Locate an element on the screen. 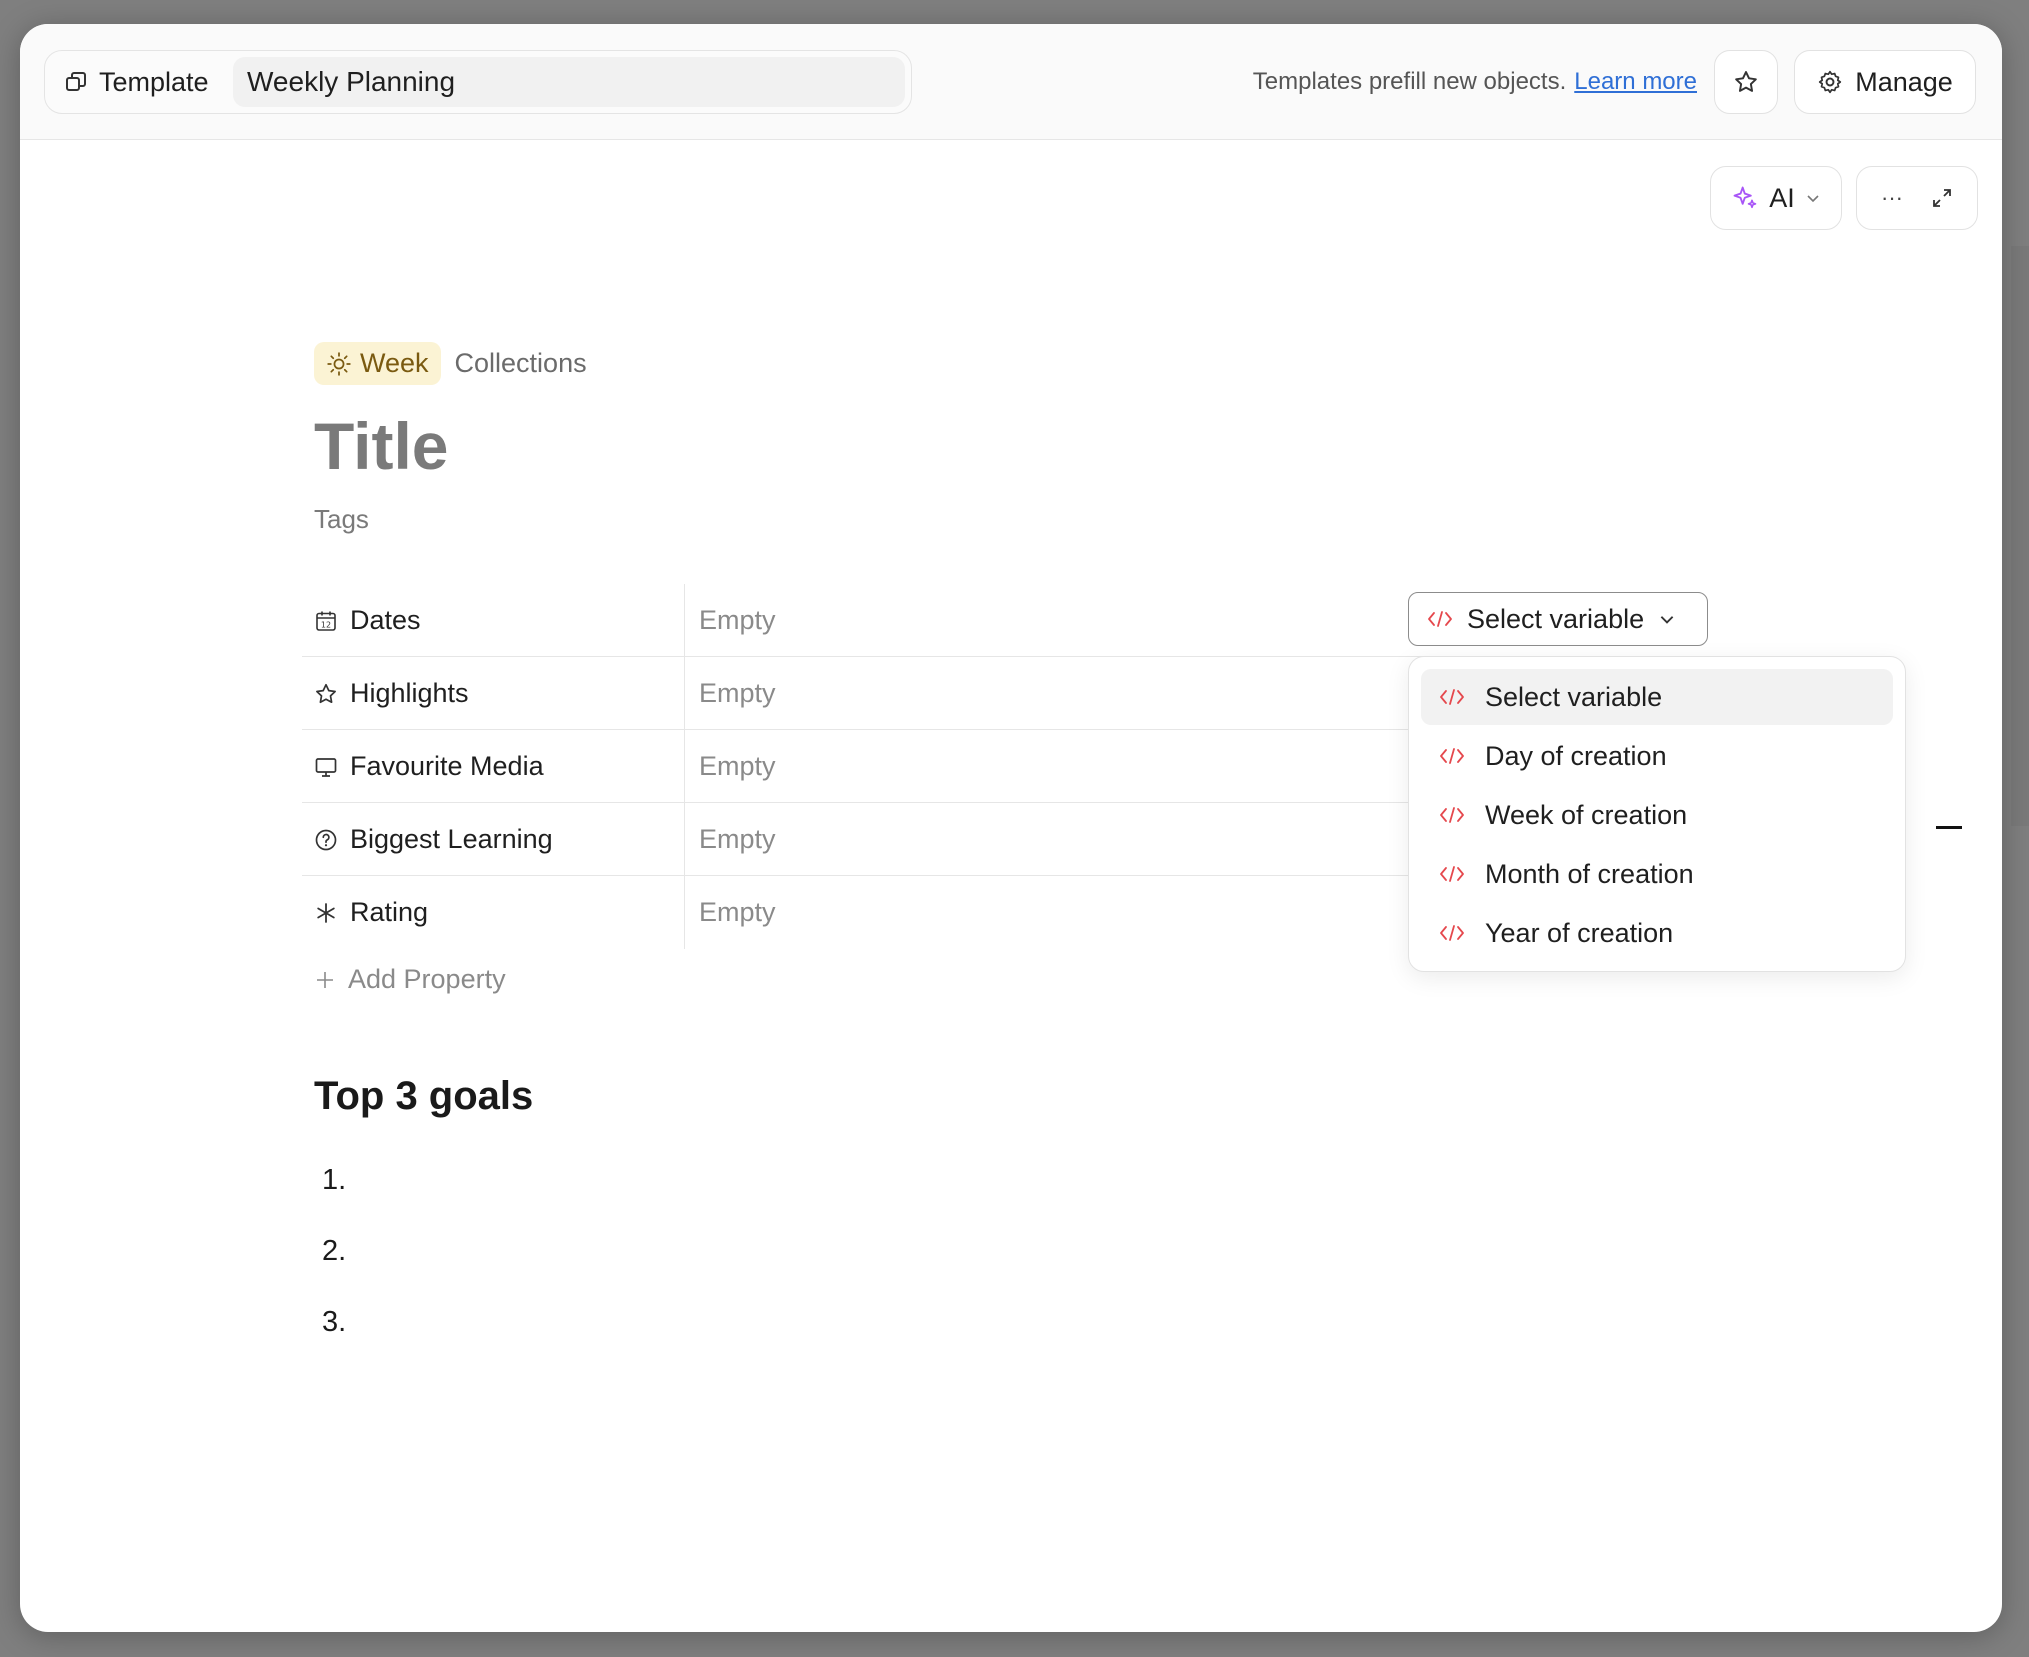 The width and height of the screenshot is (2029, 1657). template-label: Template is located at coordinates (137, 82).